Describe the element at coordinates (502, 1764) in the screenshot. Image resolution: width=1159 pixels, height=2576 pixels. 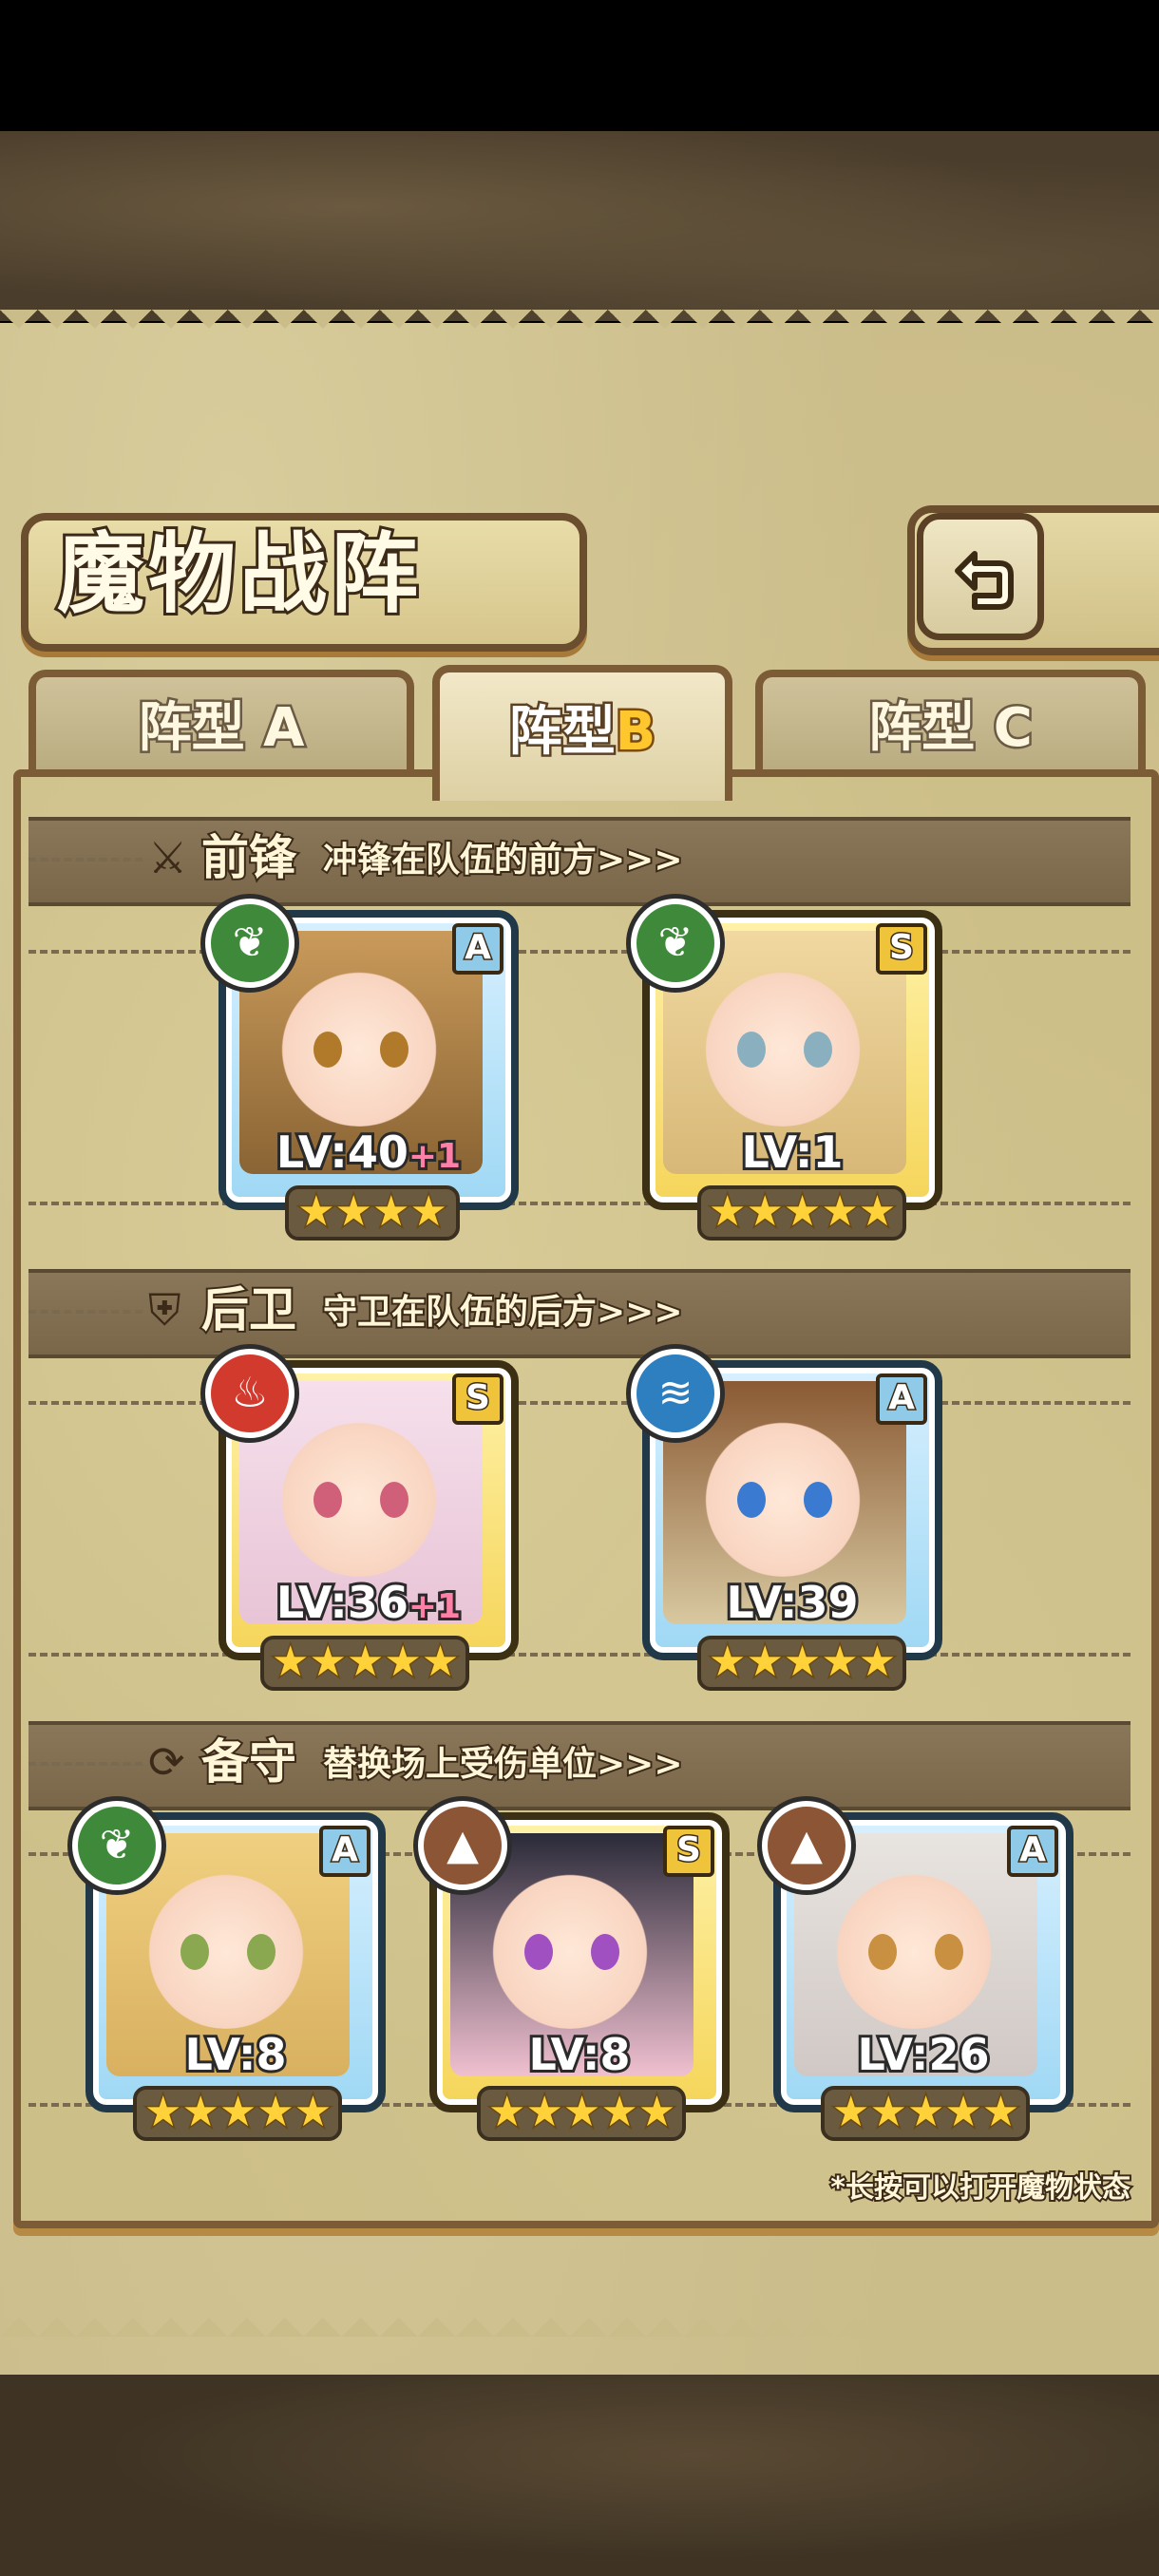
I see `section-reserve-subtitle: 替换场上受伤单位>>>` at that location.